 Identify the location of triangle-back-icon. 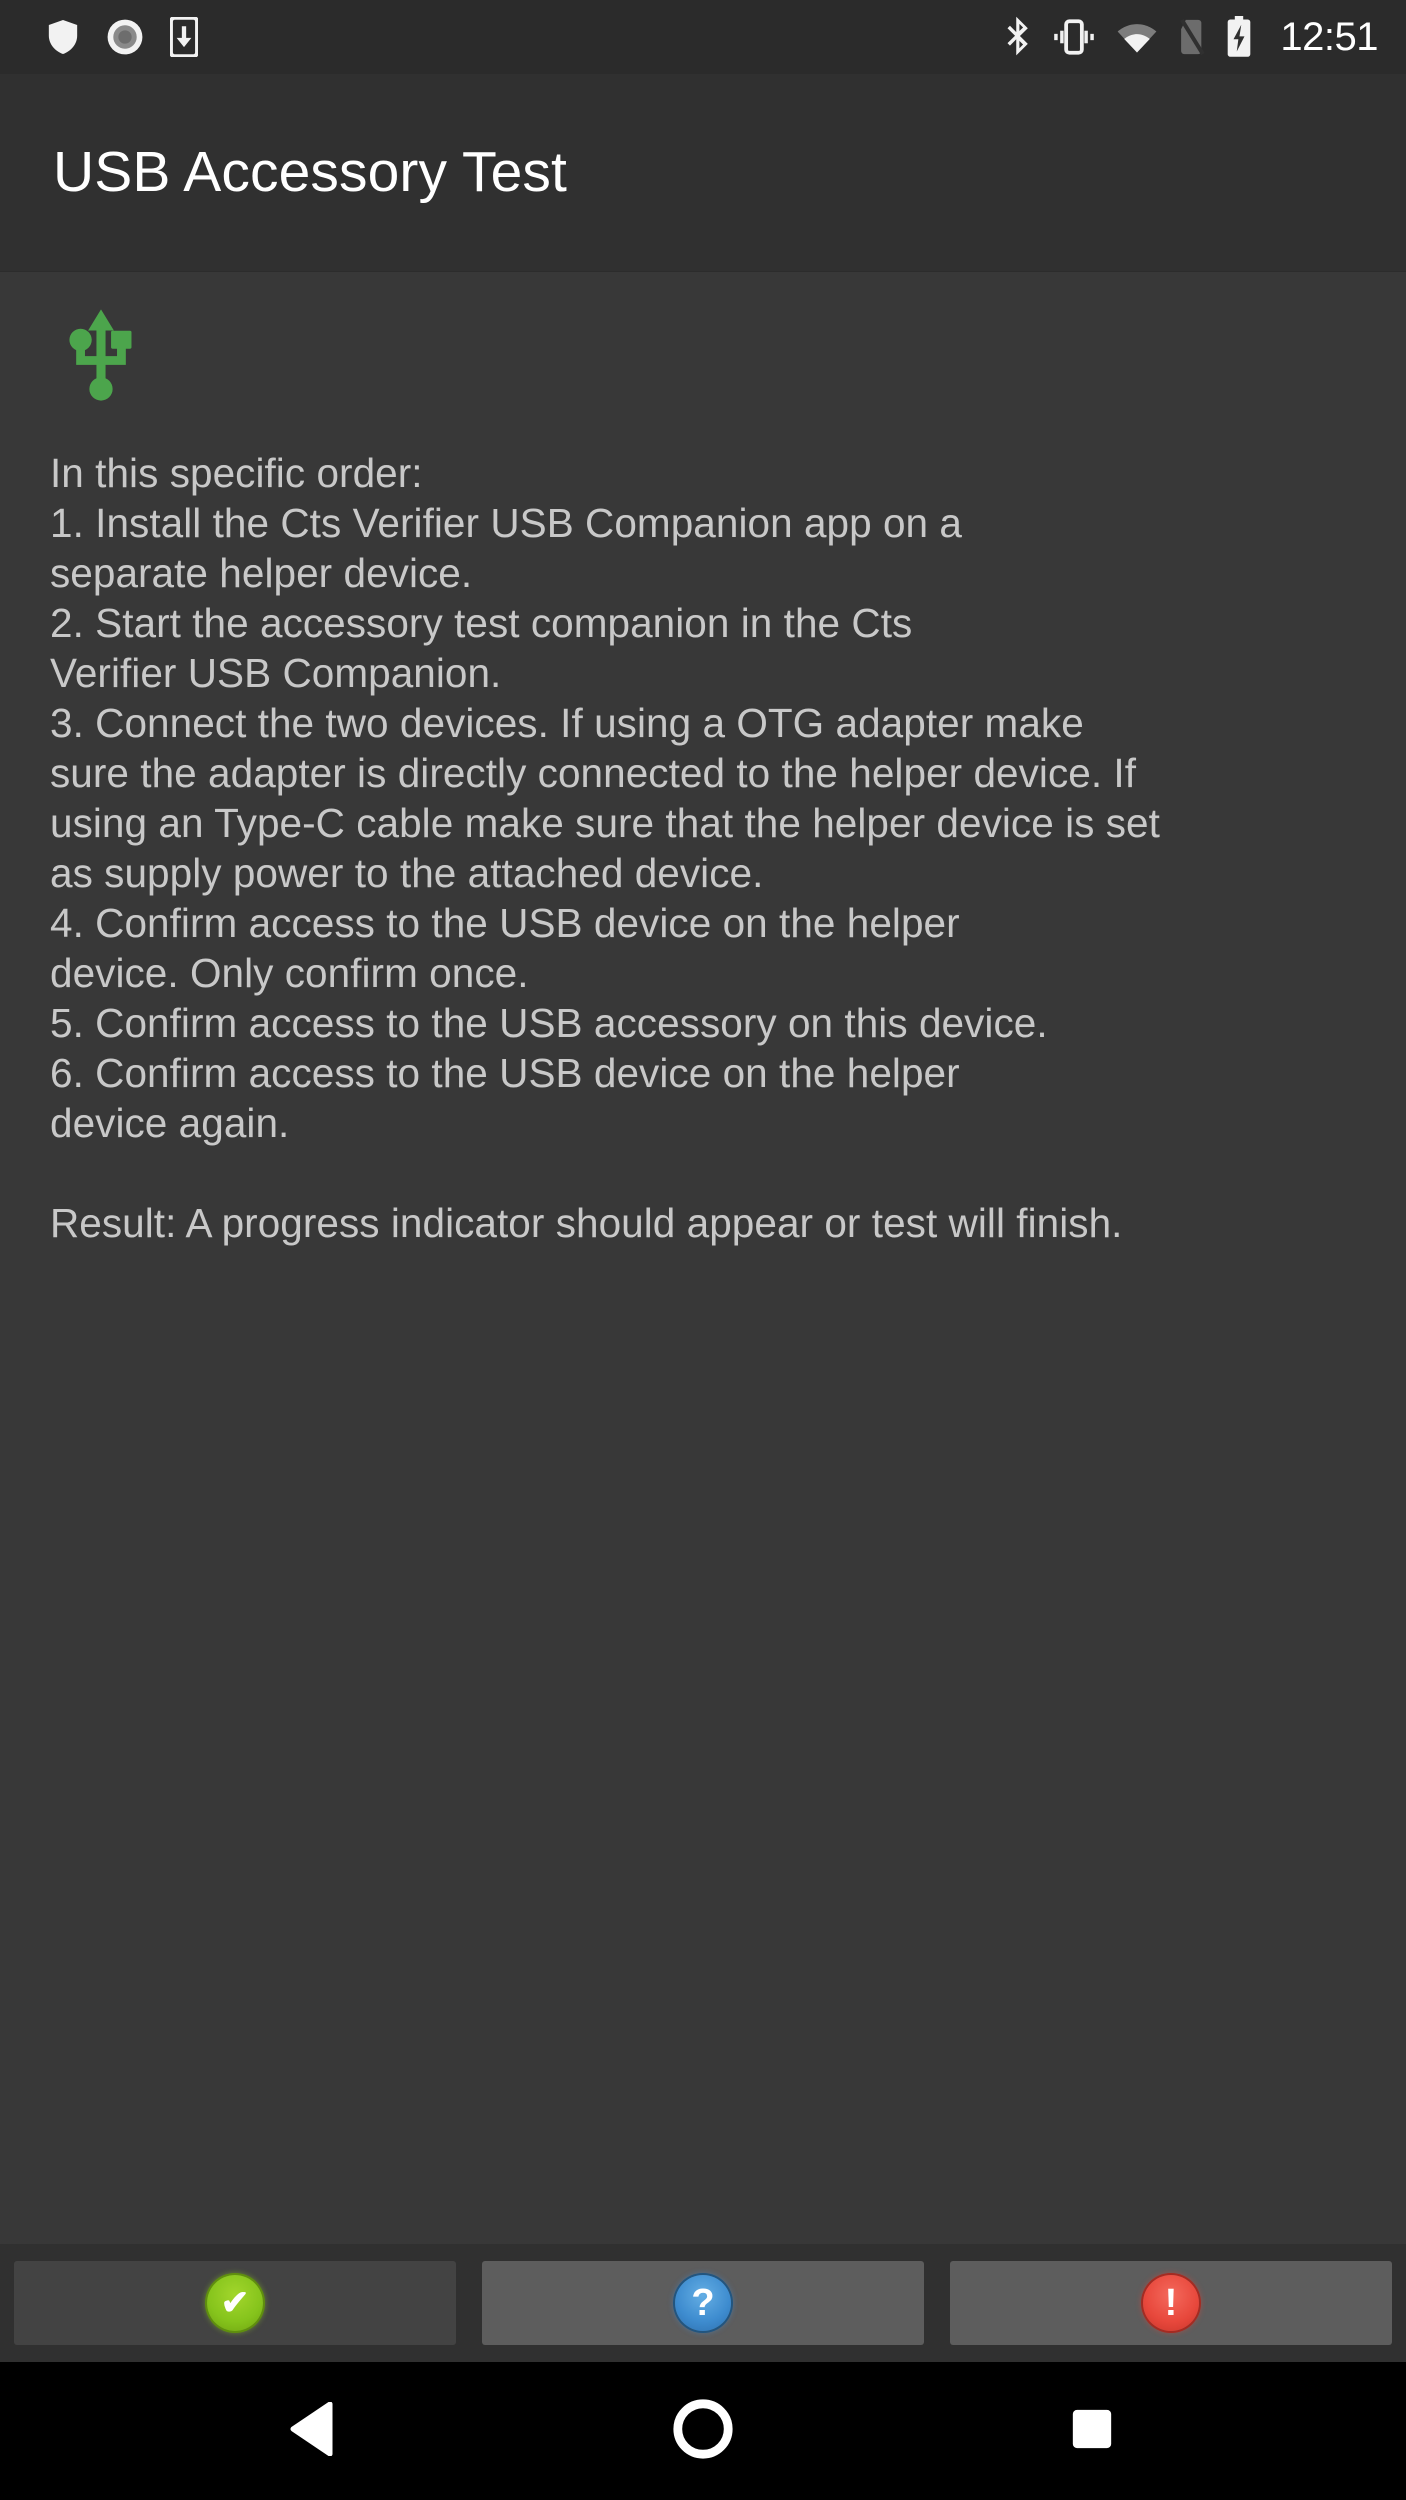
(314, 2431).